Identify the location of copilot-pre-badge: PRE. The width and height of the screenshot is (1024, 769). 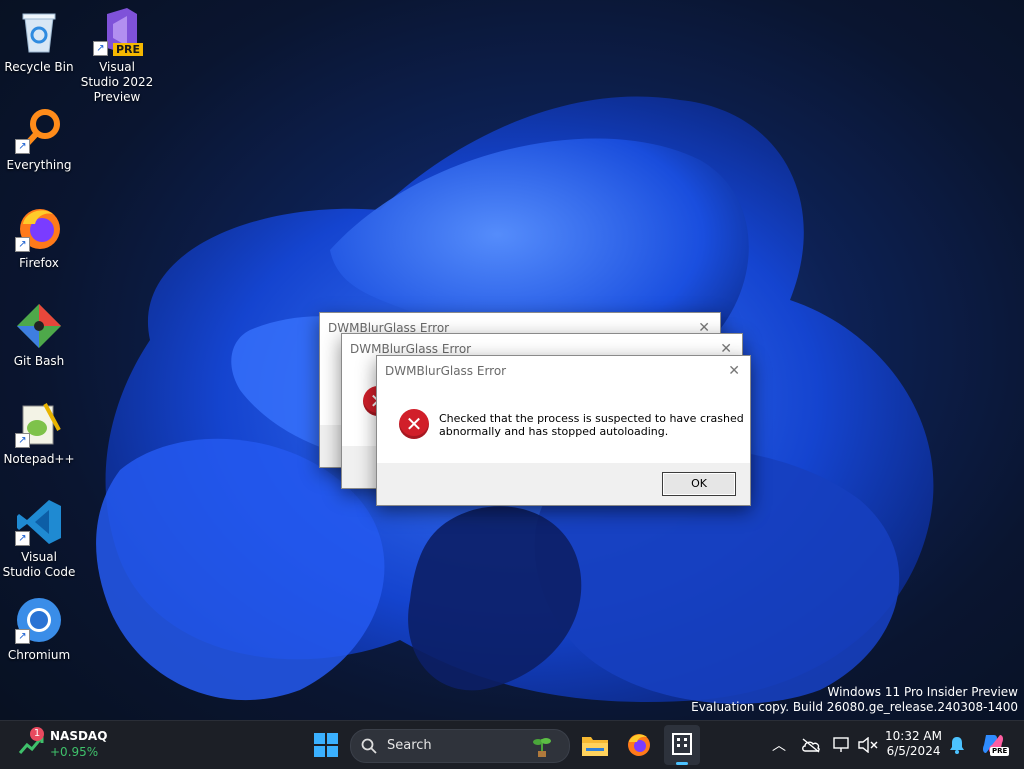
(1000, 751).